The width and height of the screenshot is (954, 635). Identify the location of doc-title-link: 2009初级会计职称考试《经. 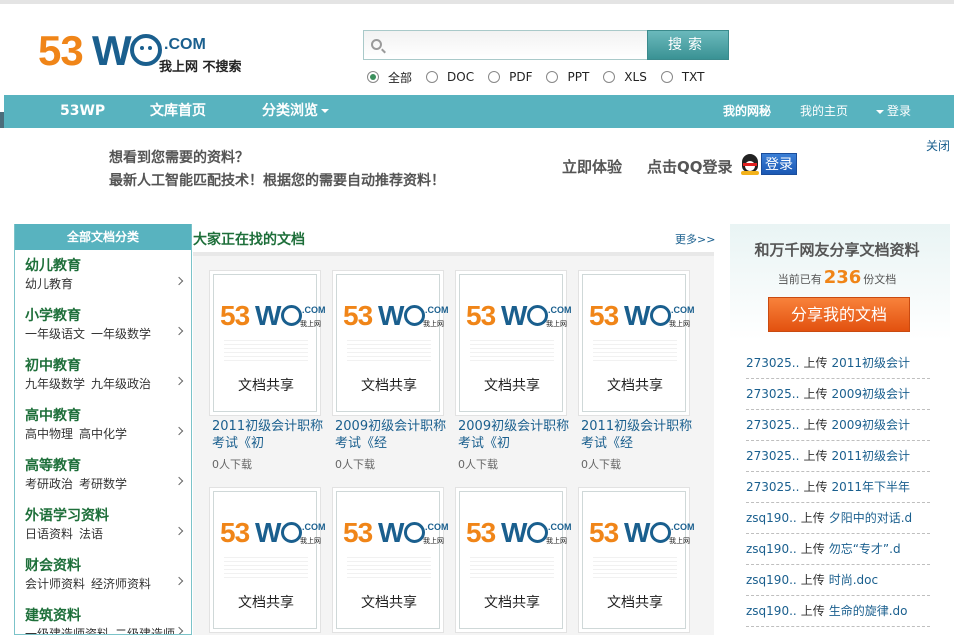
(391, 435).